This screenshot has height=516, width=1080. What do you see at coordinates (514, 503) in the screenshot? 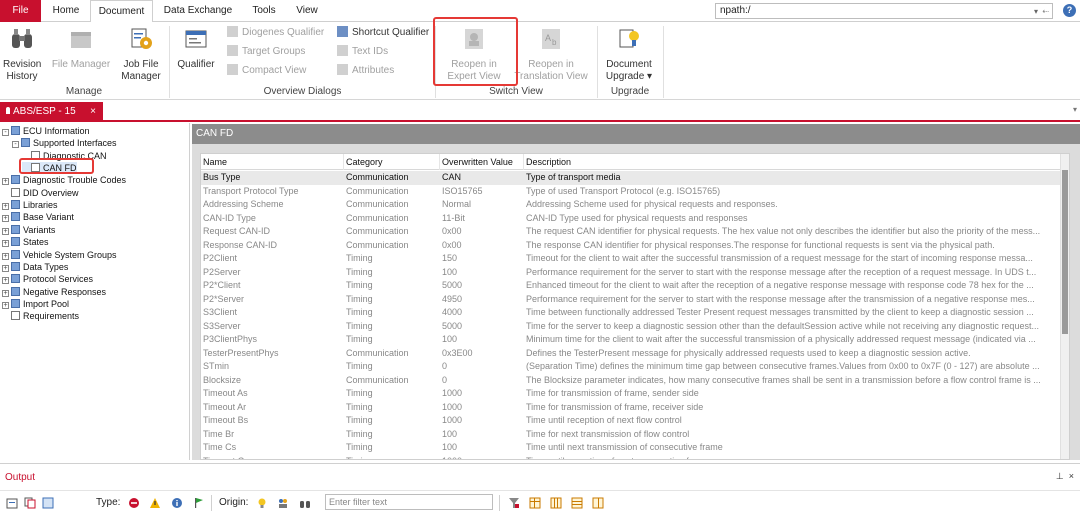
I see `clear-filter-icon` at bounding box center [514, 503].